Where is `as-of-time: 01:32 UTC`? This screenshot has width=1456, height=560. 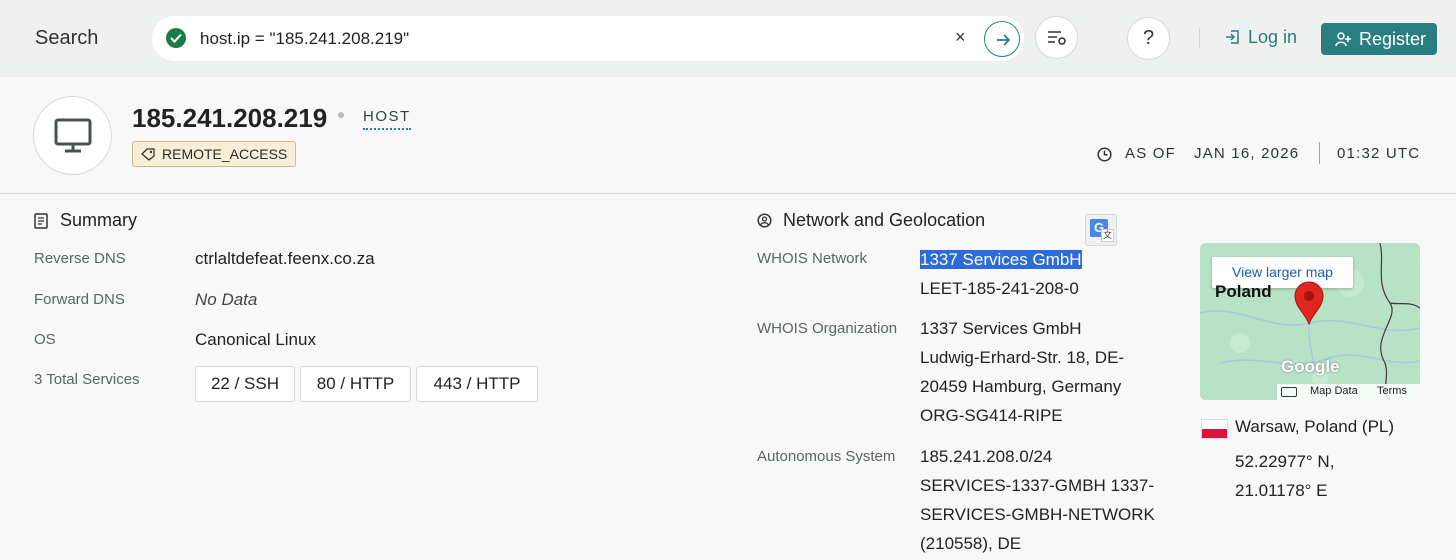 as-of-time: 01:32 UTC is located at coordinates (1379, 153).